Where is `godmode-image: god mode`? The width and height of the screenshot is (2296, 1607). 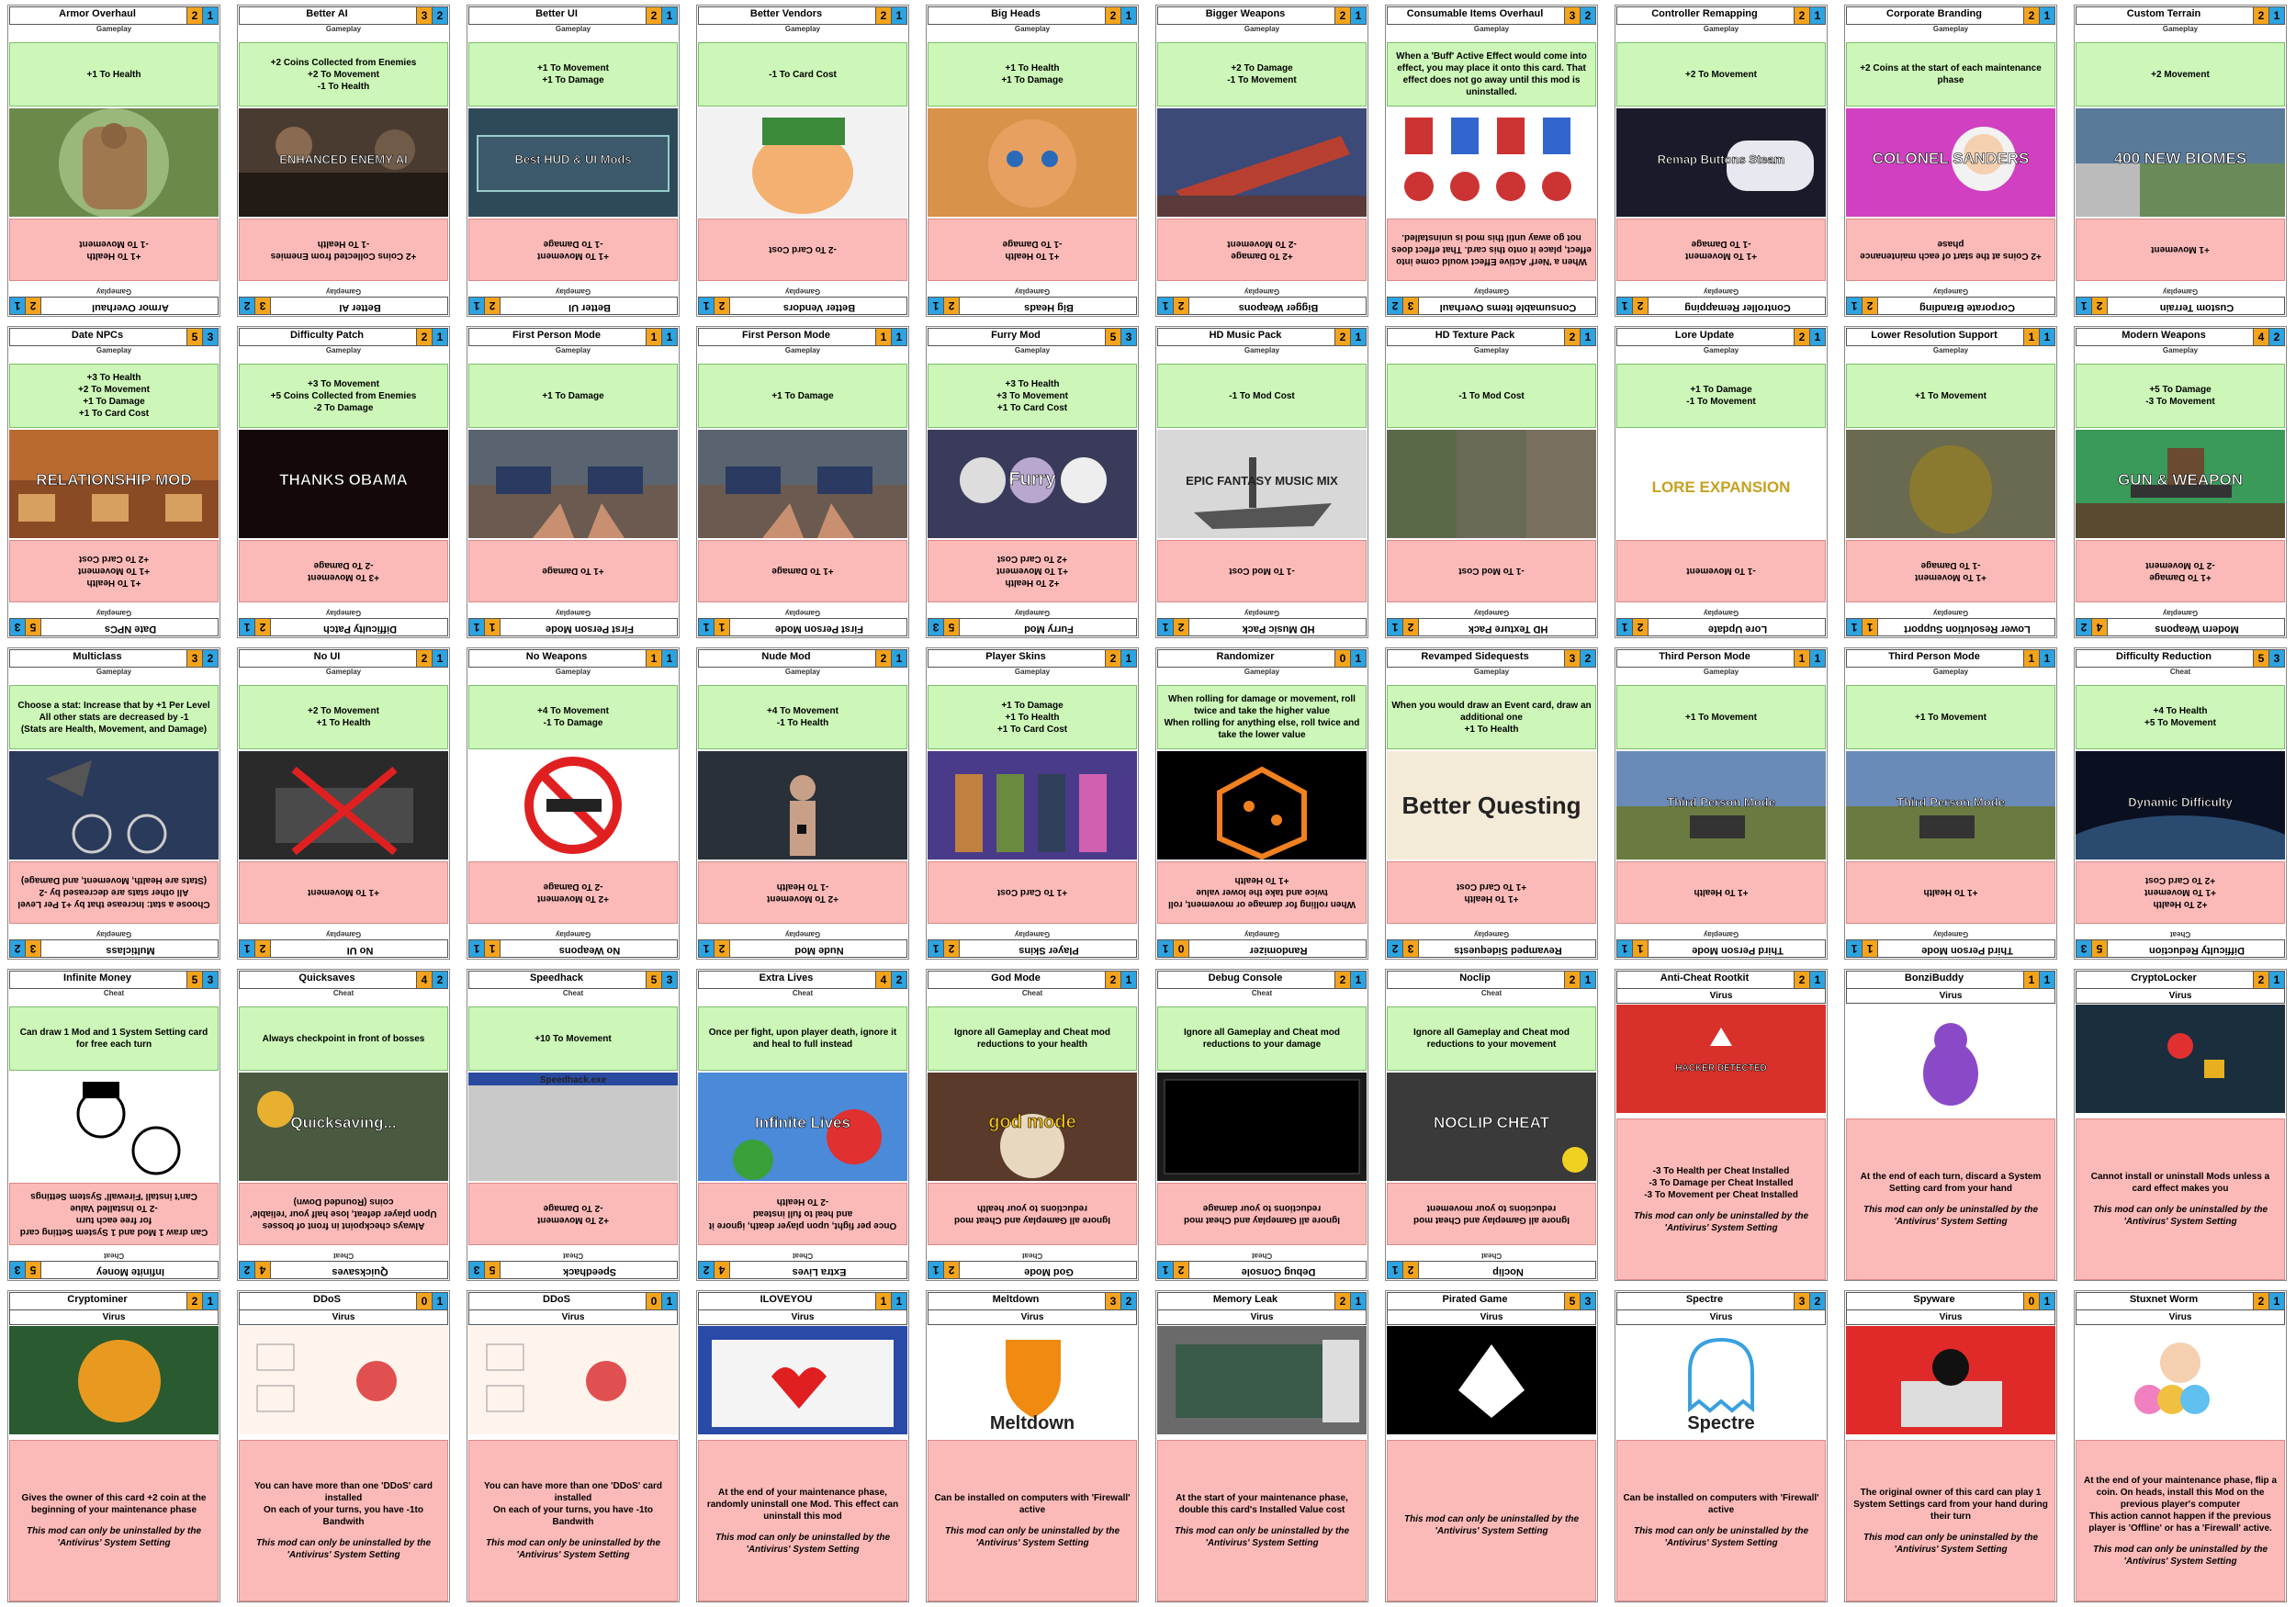 godmode-image: god mode is located at coordinates (1032, 1127).